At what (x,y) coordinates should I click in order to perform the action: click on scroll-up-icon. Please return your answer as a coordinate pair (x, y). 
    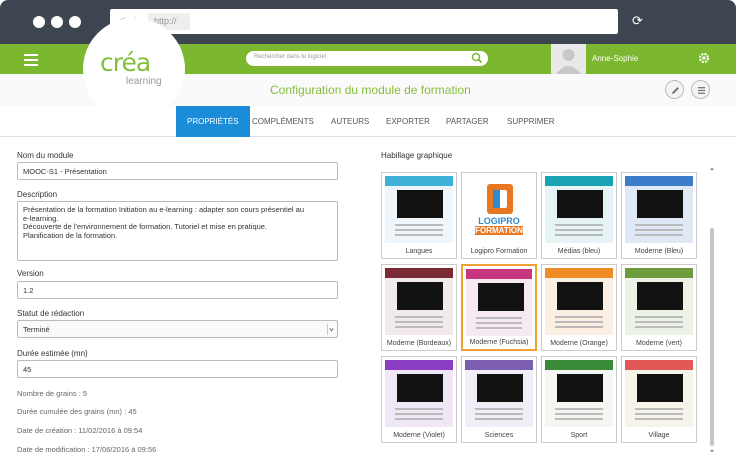
    Looking at the image, I should click on (712, 169).